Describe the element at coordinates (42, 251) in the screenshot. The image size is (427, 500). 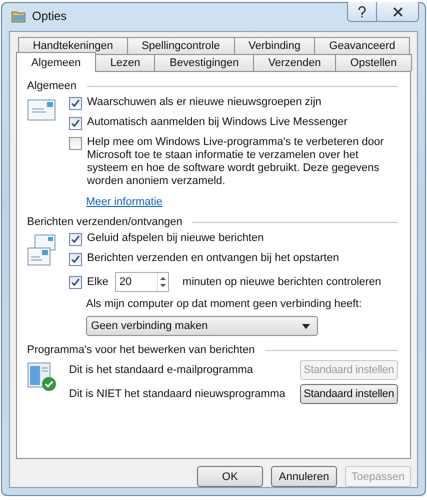
I see `envelopes-icon` at that location.